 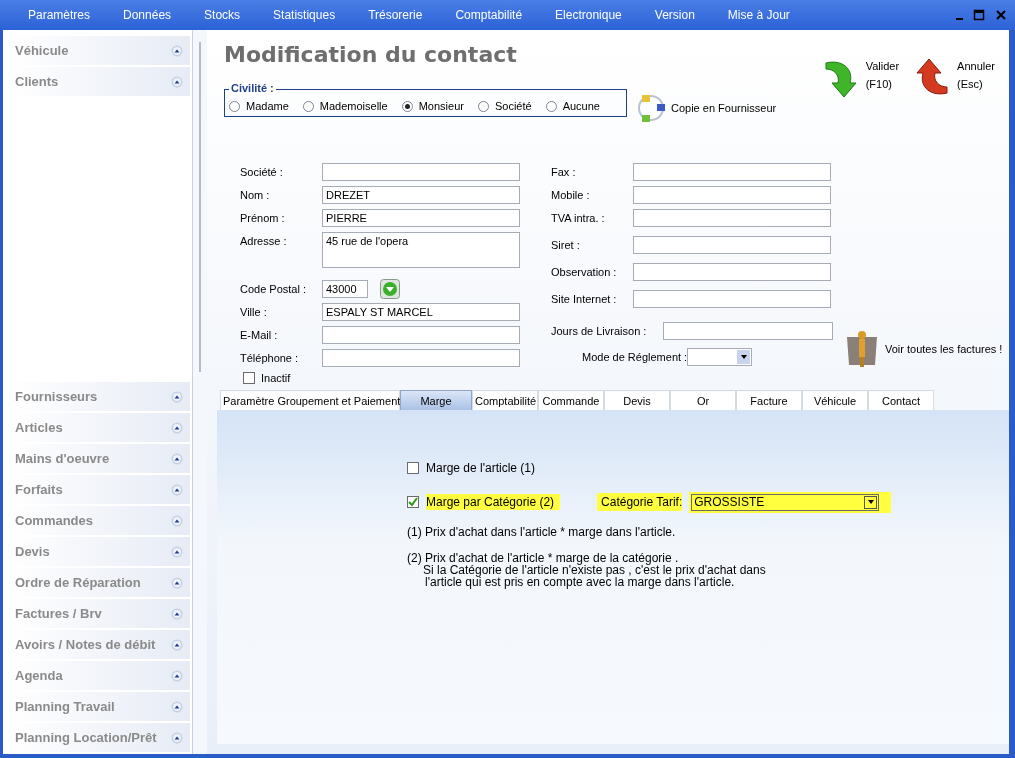 What do you see at coordinates (924, 349) in the screenshot?
I see `view-invoices-button: Voir toutes les factures !` at bounding box center [924, 349].